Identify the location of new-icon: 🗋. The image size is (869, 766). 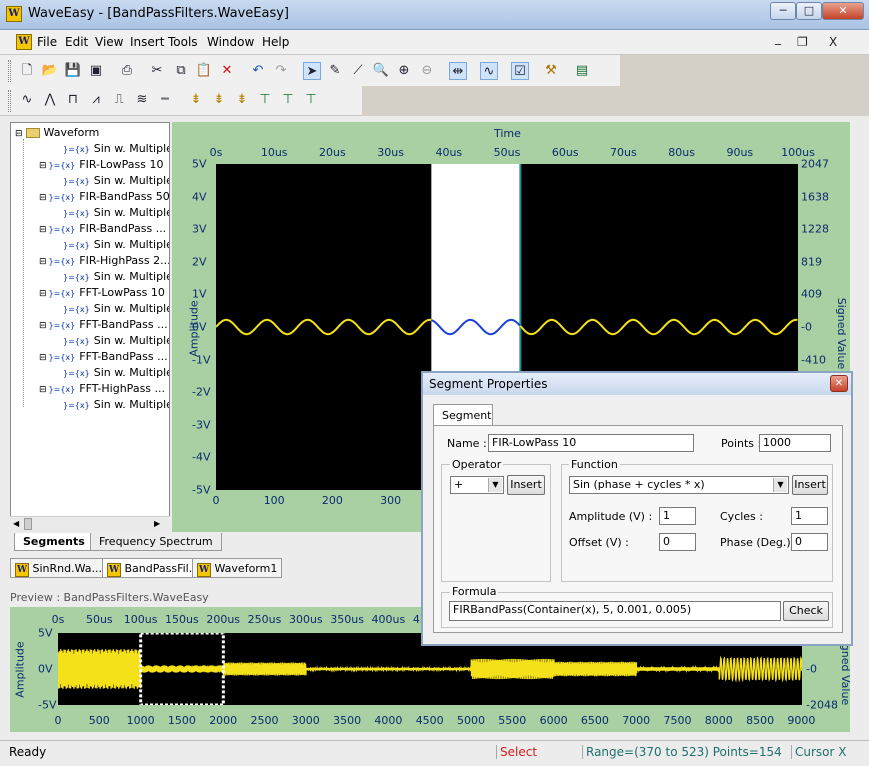
(27, 71).